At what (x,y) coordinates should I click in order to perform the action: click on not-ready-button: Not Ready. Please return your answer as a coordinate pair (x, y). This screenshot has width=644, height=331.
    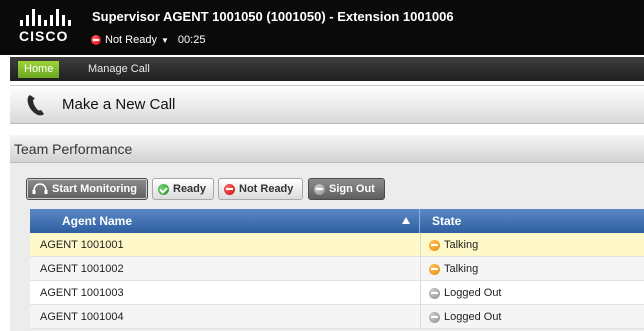
    Looking at the image, I should click on (260, 189).